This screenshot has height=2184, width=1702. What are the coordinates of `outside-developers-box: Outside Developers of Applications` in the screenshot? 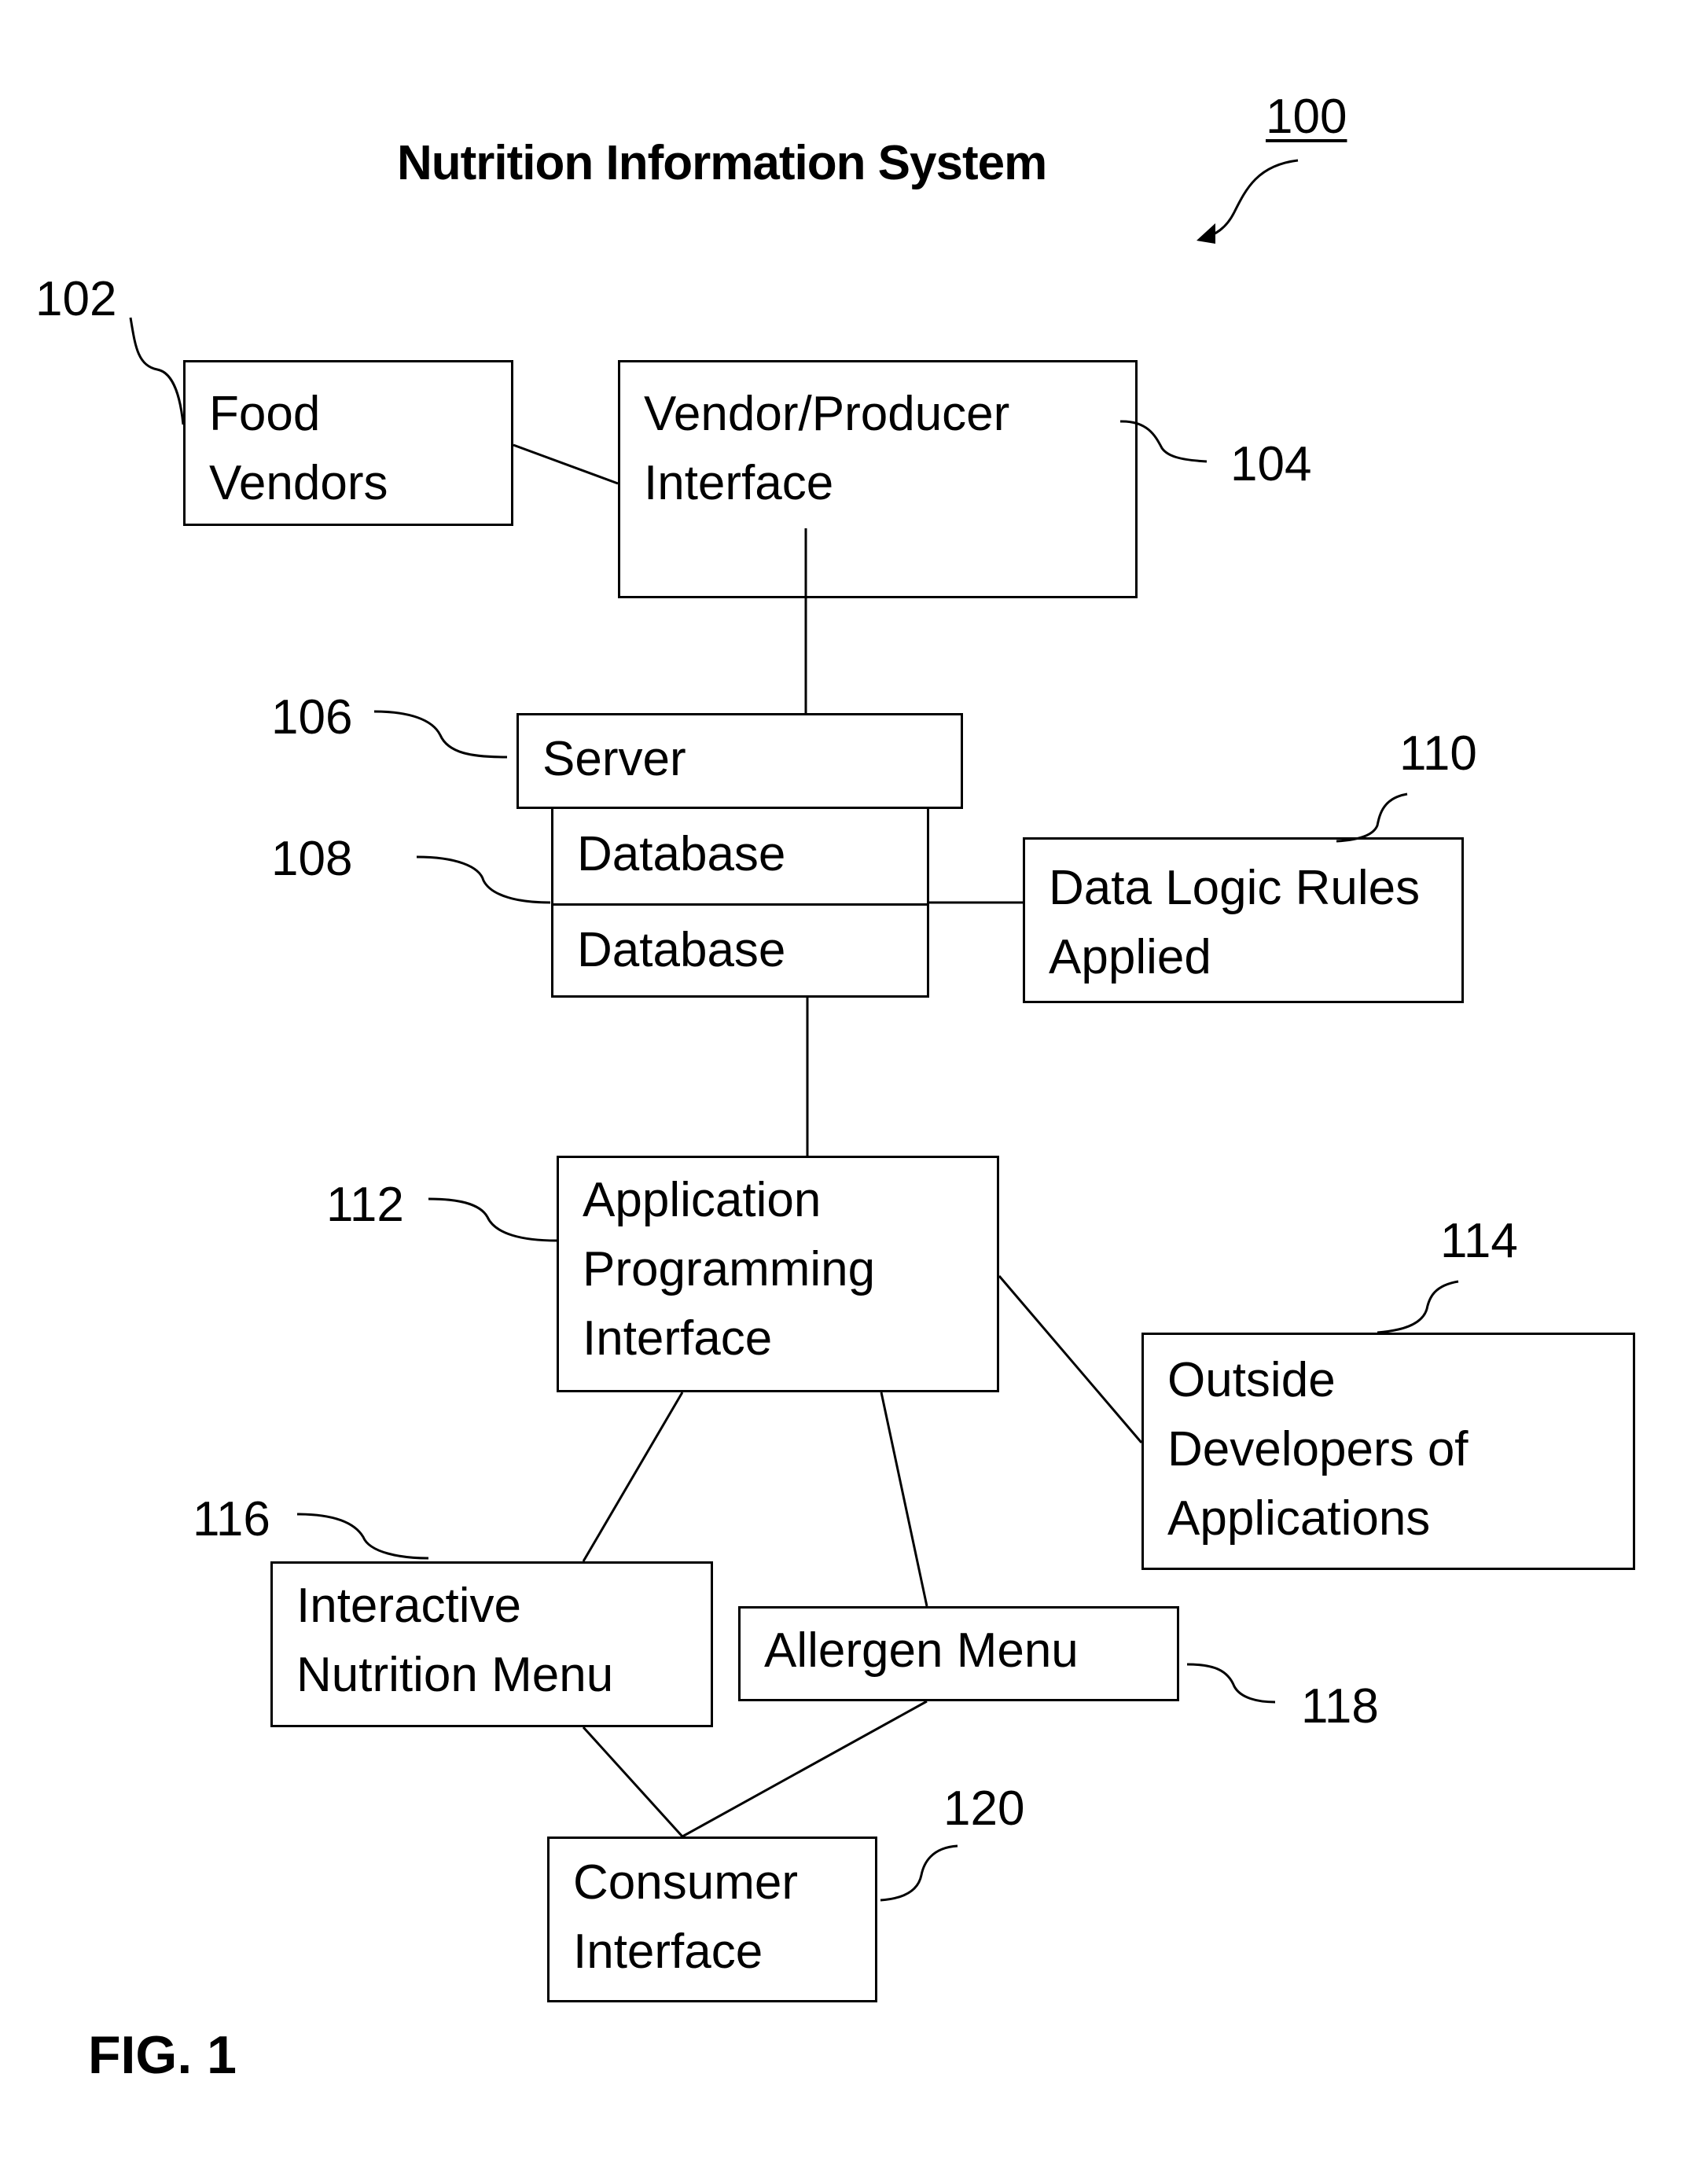 It's located at (1388, 1451).